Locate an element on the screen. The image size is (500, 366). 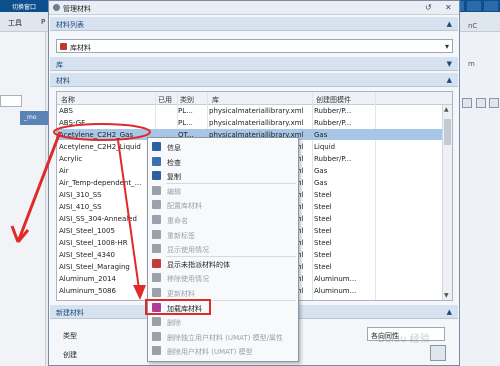
material-list-header: 材料列表 ▲ is located at coordinates (254, 24).